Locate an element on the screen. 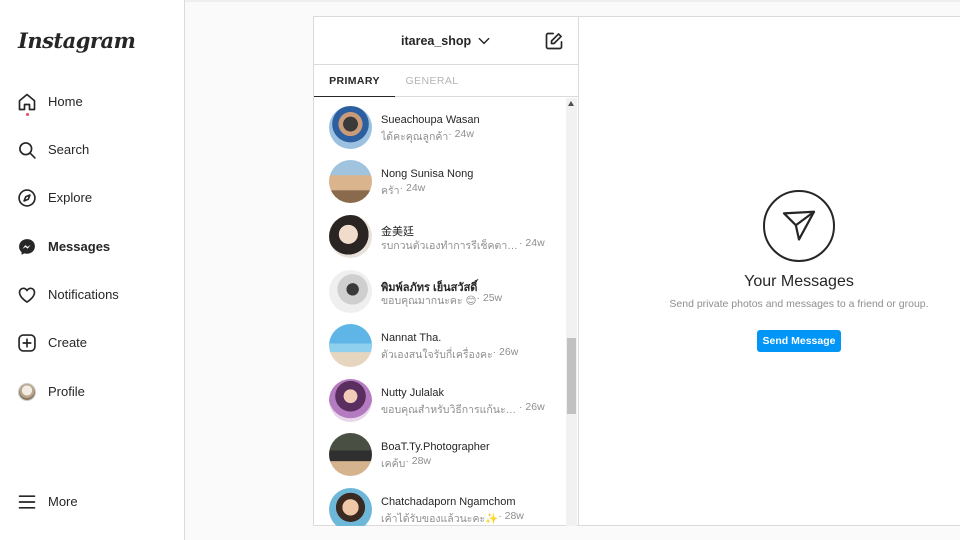 This screenshot has width=960, height=540. conversation-row: Nong Sunisa Nong ครัา · 24w is located at coordinates (440, 183).